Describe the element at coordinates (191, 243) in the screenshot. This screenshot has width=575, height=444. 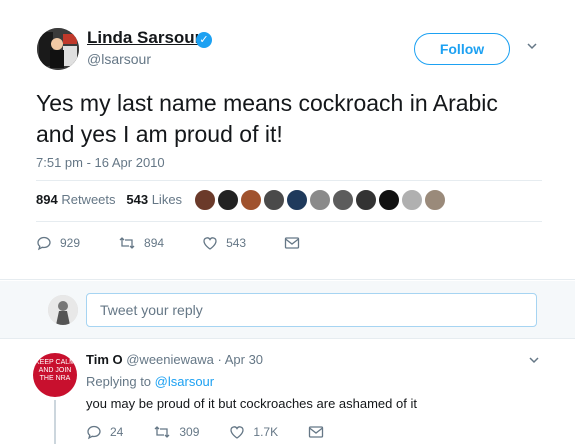
I see `tweet-actions: 929 894 543` at that location.